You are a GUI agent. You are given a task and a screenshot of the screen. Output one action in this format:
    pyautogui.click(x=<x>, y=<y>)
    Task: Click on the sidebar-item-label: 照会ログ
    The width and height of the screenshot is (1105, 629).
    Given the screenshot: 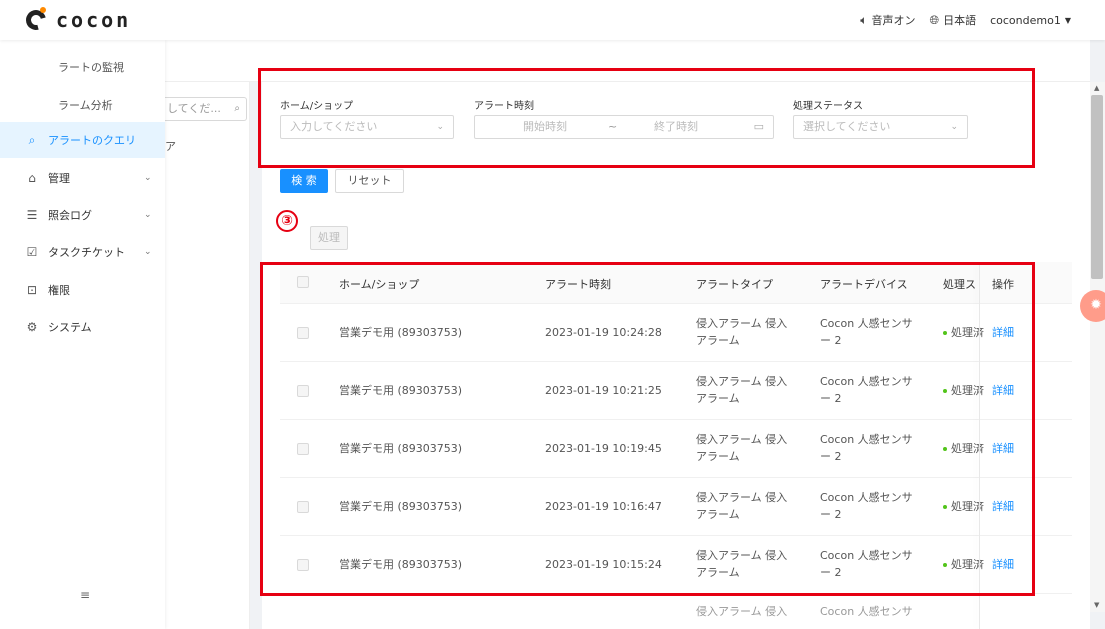 What is the action you would take?
    pyautogui.click(x=70, y=215)
    